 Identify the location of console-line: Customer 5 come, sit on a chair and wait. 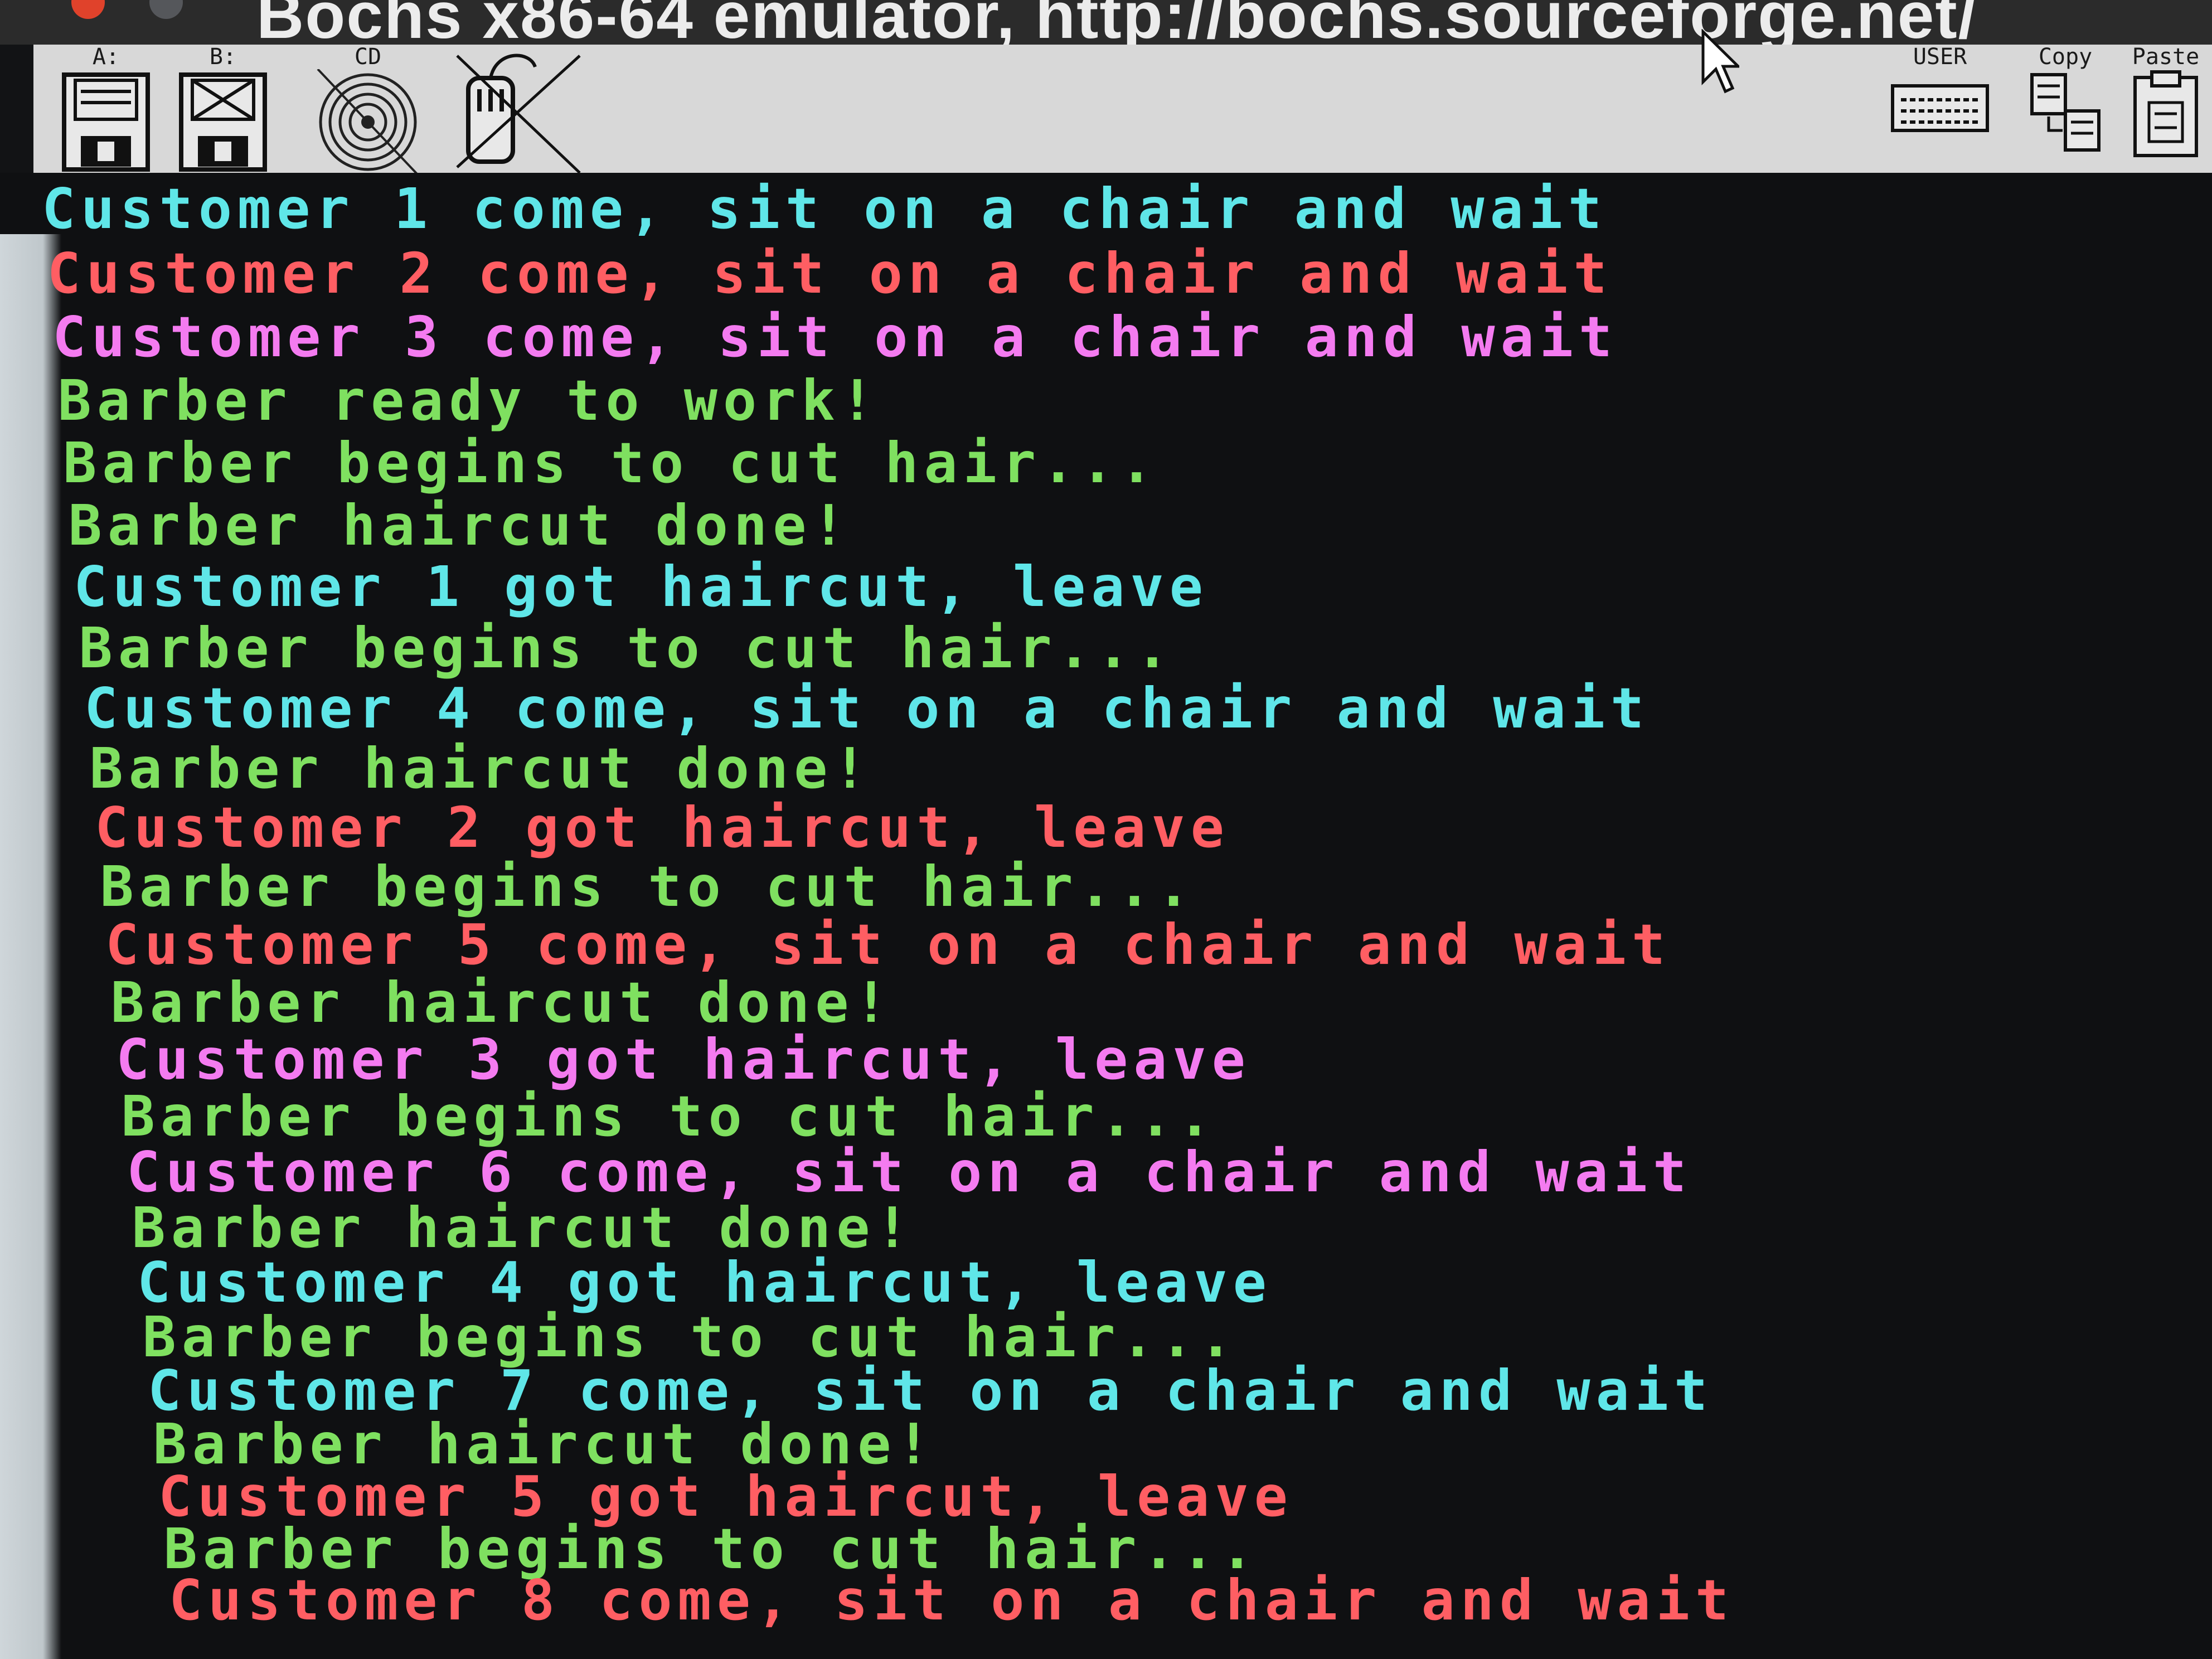
(888, 944).